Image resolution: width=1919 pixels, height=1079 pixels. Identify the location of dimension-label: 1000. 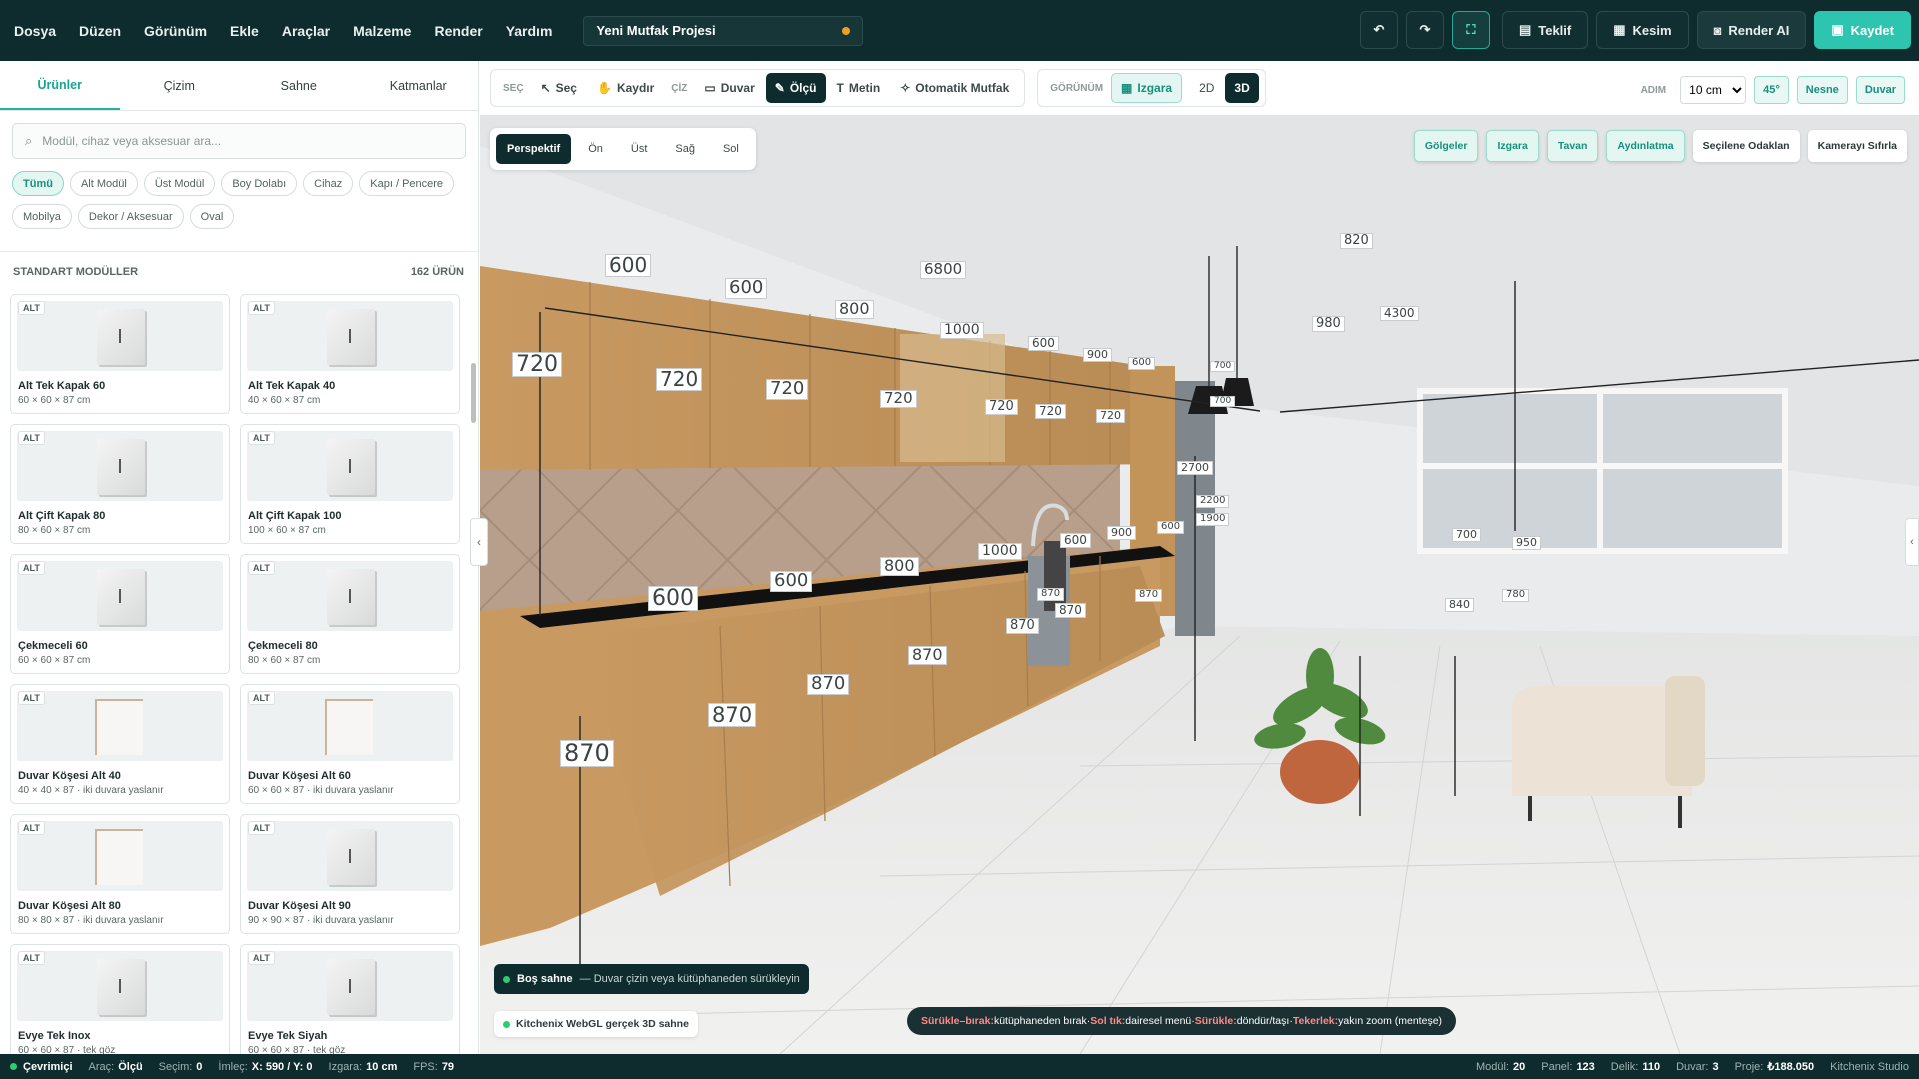
(962, 330).